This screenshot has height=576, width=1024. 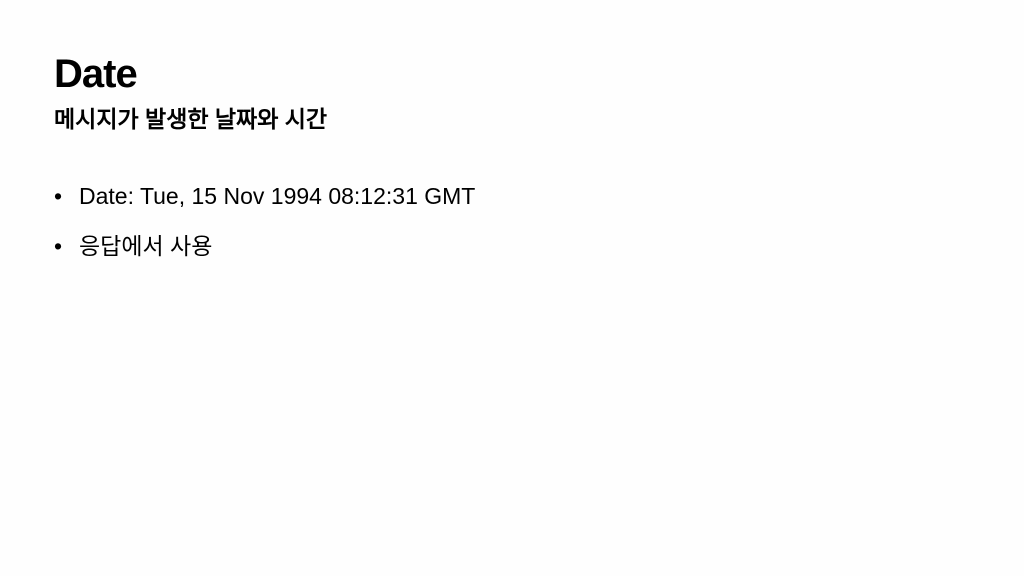 I want to click on slide-title: Date, so click(x=96, y=74).